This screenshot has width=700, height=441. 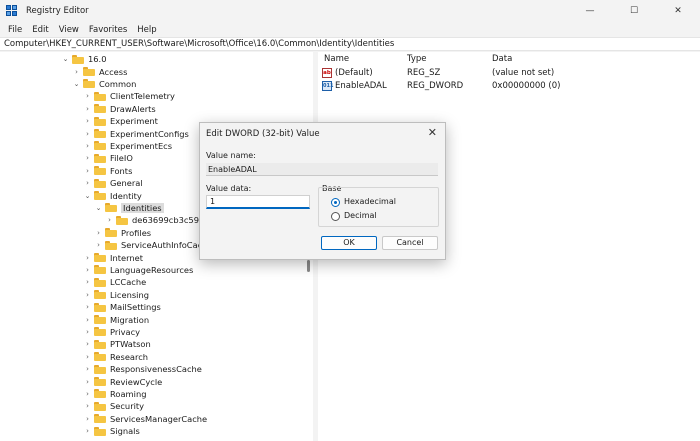 What do you see at coordinates (322, 169) in the screenshot?
I see `value-name-field: EnableADAL` at bounding box center [322, 169].